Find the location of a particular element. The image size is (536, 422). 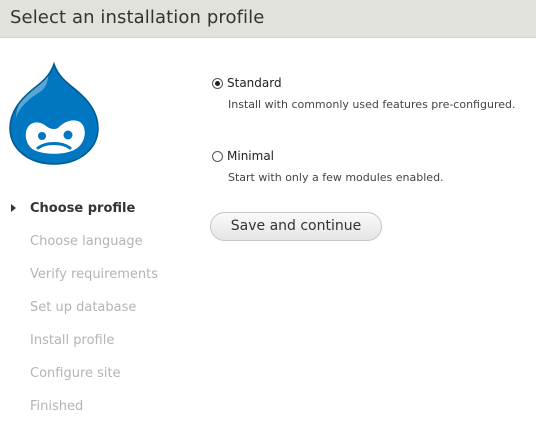

step-choose-profile: Choose profile is located at coordinates (73, 209).